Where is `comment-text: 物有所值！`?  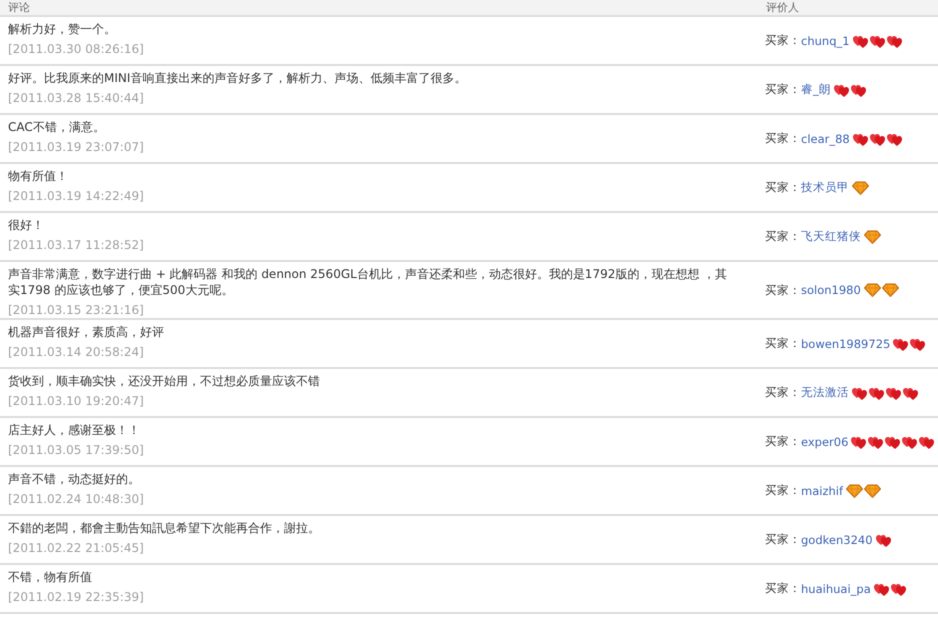 comment-text: 物有所值！ is located at coordinates (38, 176).